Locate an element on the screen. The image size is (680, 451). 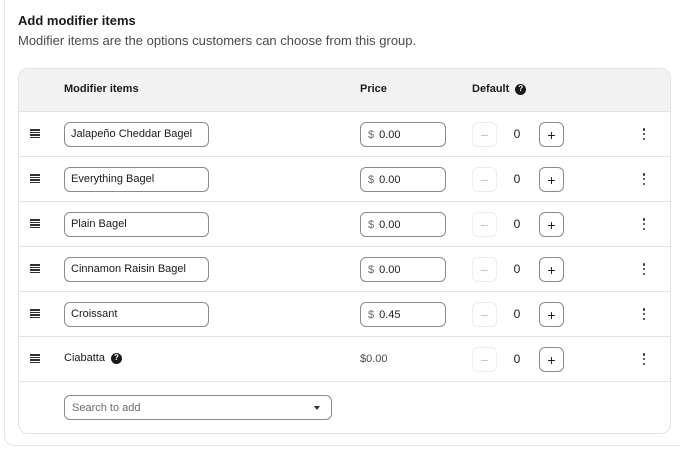
search-placeholder: Search to add is located at coordinates (106, 407).